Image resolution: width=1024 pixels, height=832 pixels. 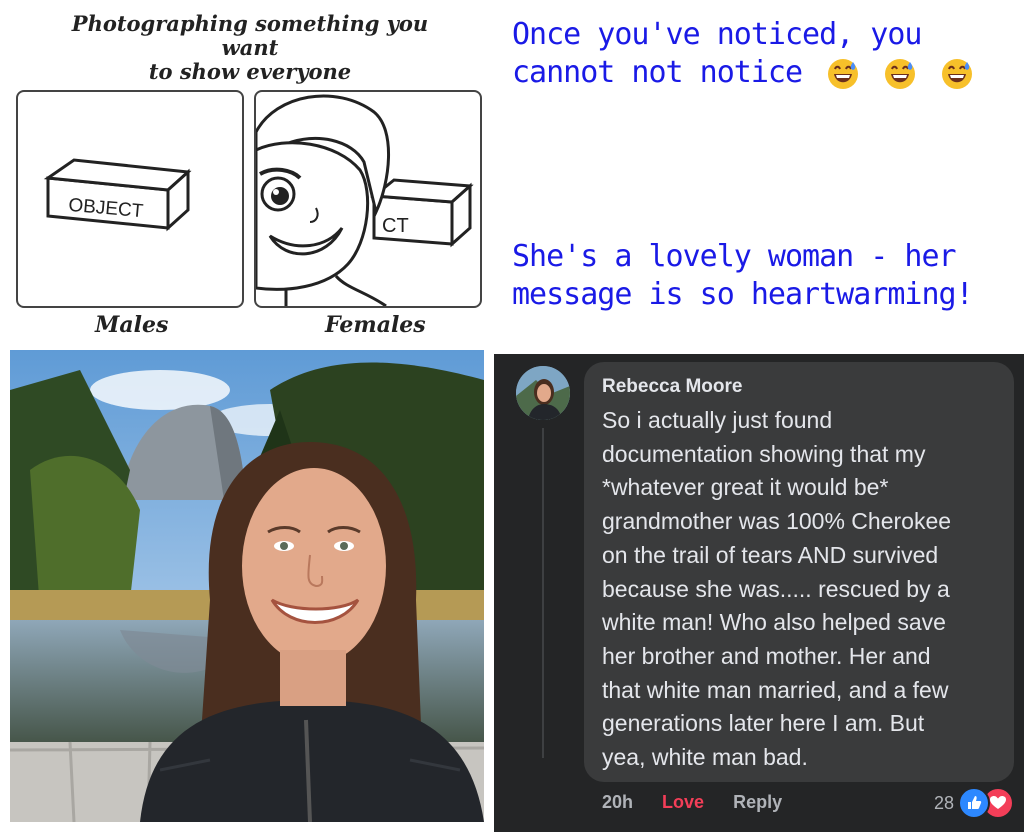 What do you see at coordinates (775, 689) in the screenshot?
I see `comment-line: that white man married, and a few` at bounding box center [775, 689].